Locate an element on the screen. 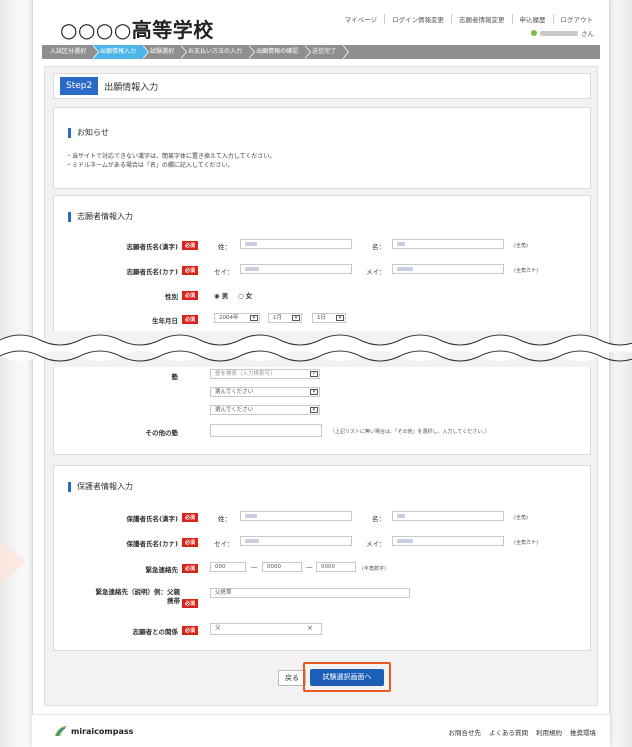 This screenshot has width=632, height=747. juku-select-2: 選んでください ▾ is located at coordinates (265, 410).